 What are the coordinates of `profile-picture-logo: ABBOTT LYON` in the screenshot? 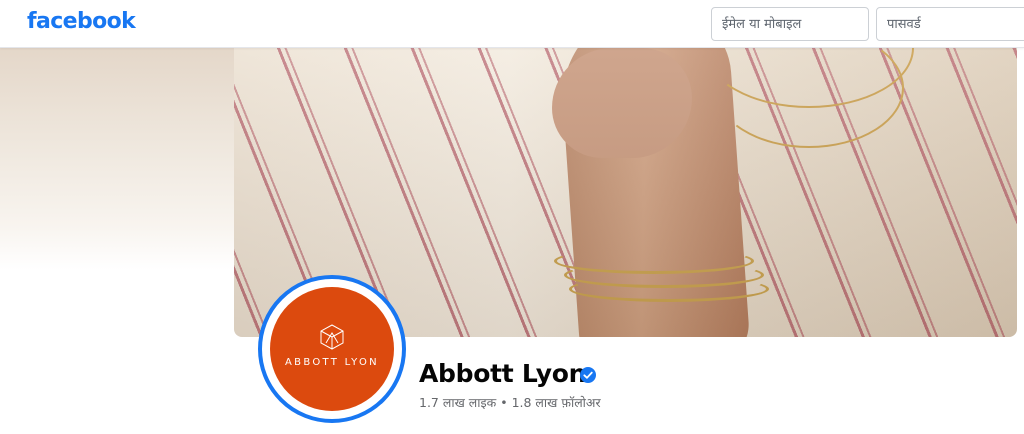 It's located at (332, 349).